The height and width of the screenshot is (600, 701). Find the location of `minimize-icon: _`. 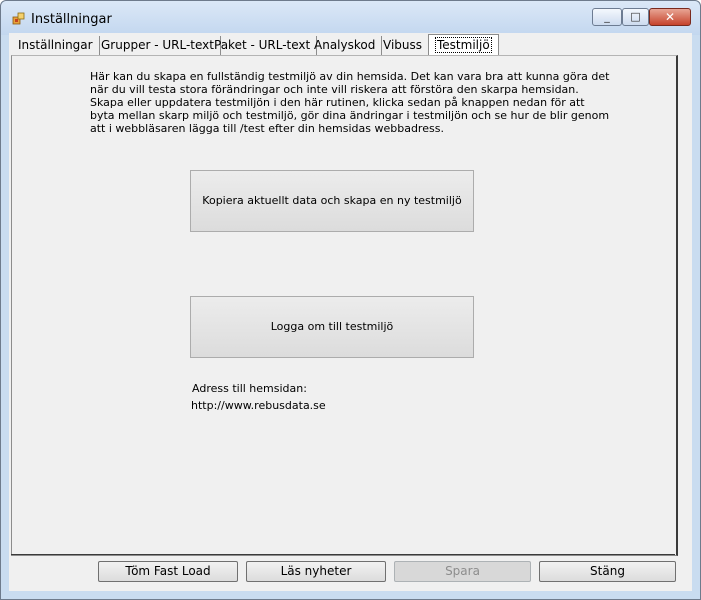

minimize-icon: _ is located at coordinates (607, 16).